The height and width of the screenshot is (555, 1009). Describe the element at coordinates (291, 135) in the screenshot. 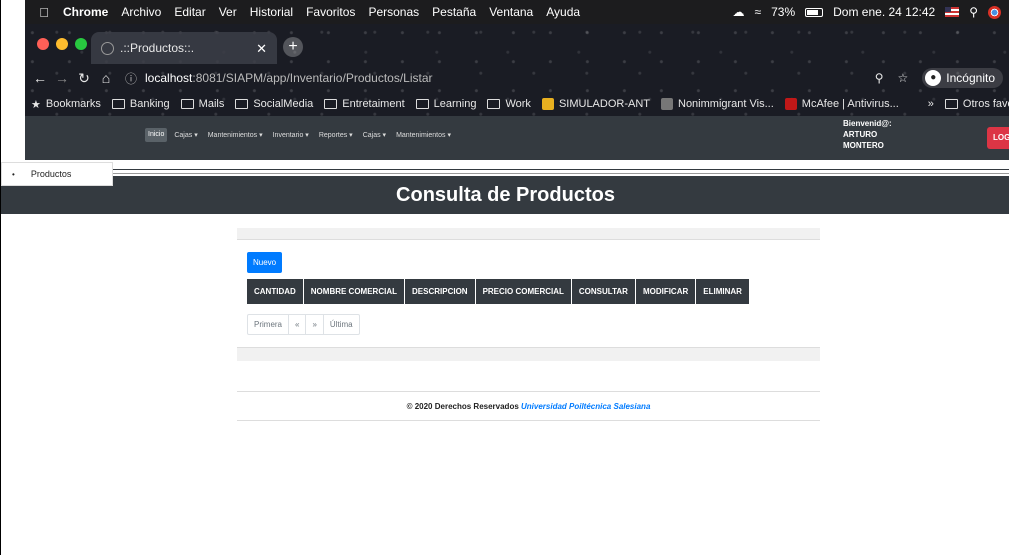

I see `nav-inventario: Inventario` at that location.